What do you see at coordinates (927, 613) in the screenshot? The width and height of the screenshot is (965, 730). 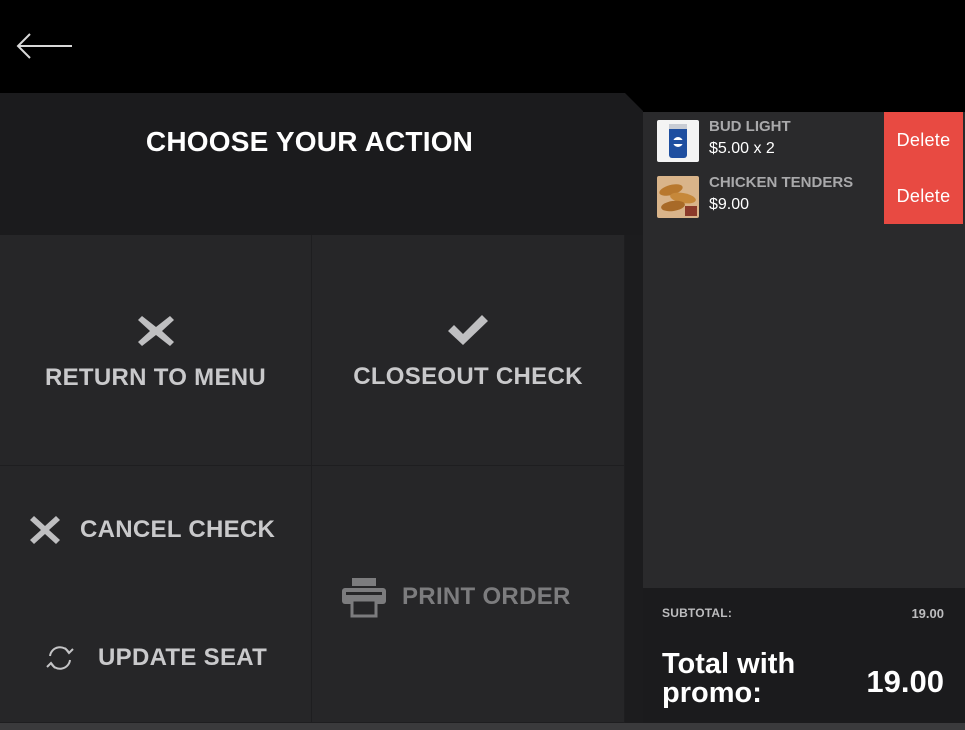 I see `subtotal-value: 19.00` at bounding box center [927, 613].